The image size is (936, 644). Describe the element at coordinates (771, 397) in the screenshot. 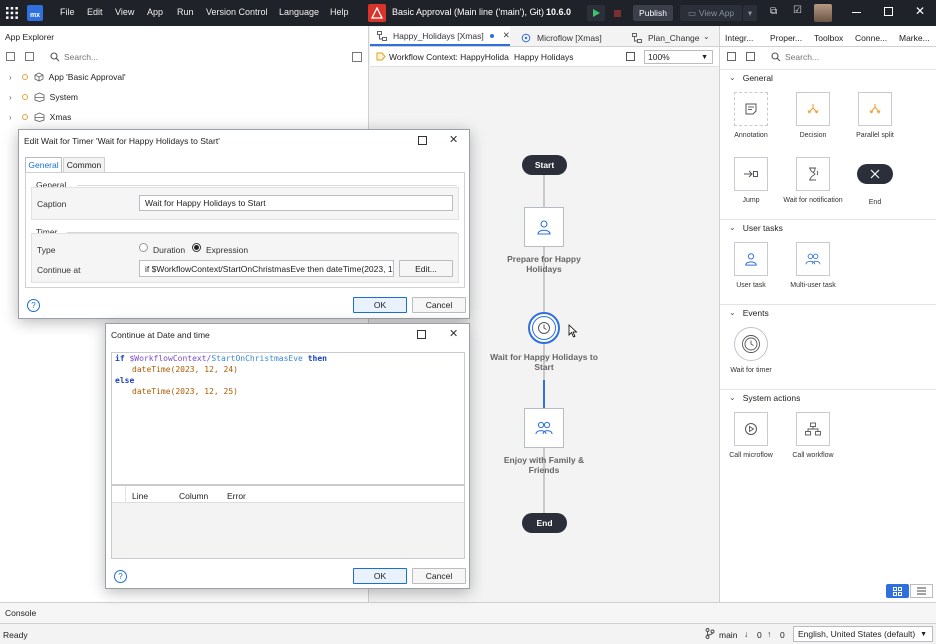

I see `section-title: System actions` at that location.